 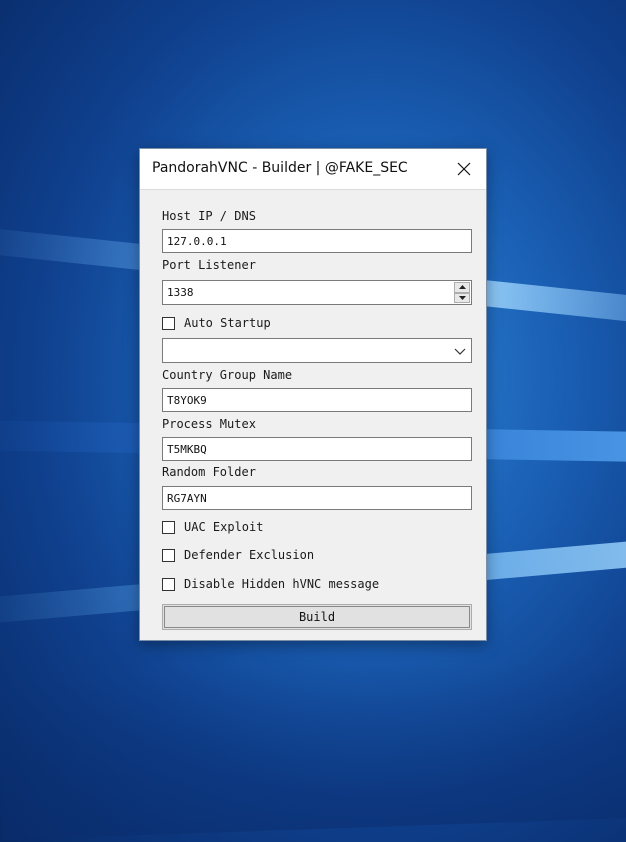 What do you see at coordinates (227, 323) in the screenshot?
I see `auto-startup-label: Auto Startup` at bounding box center [227, 323].